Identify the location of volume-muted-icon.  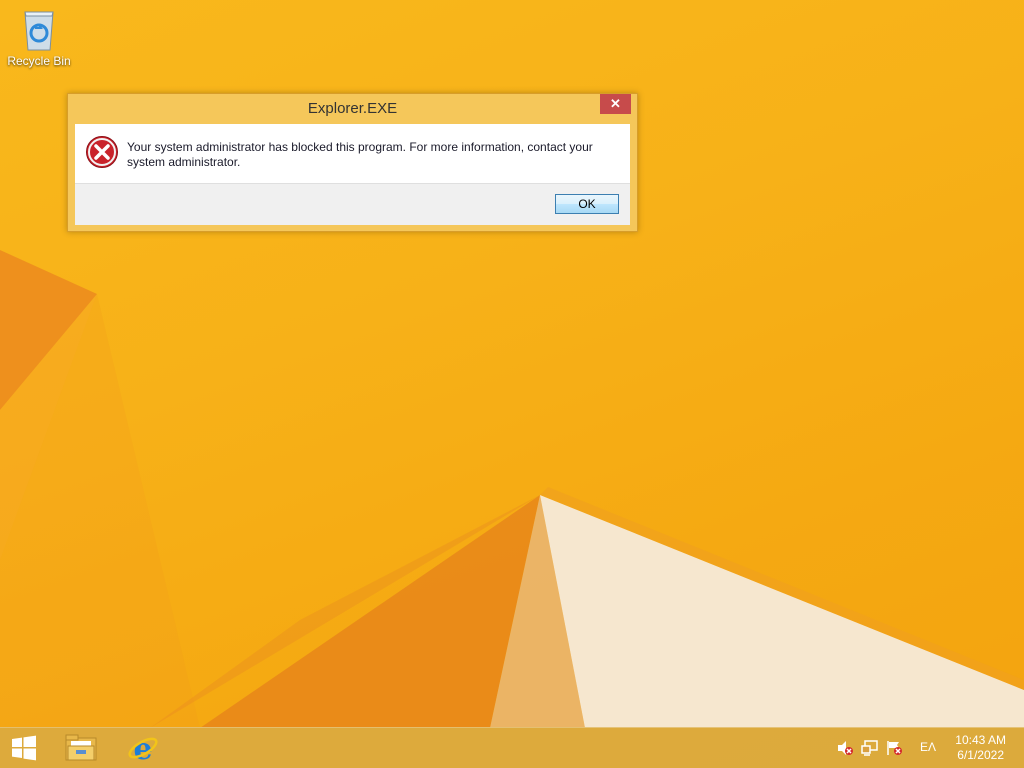
(845, 748).